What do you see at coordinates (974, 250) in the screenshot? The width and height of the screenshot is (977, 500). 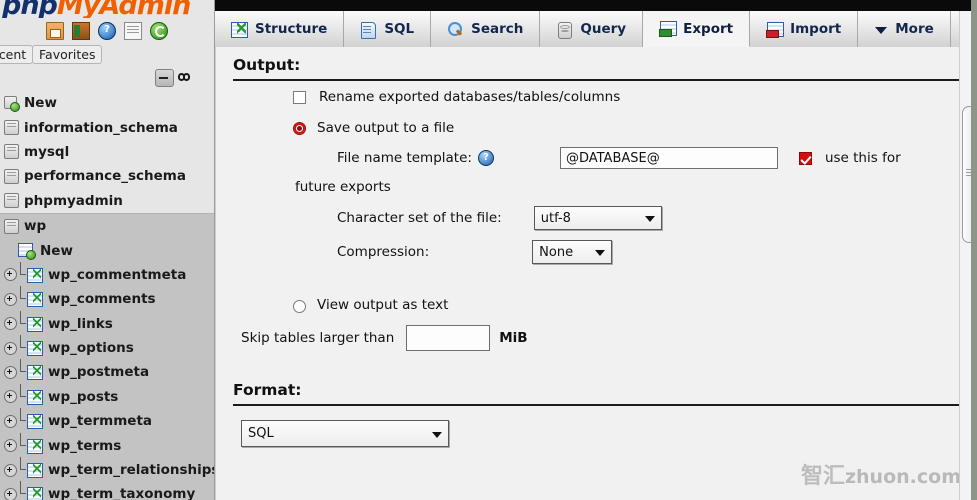 I see `window-right-edge` at bounding box center [974, 250].